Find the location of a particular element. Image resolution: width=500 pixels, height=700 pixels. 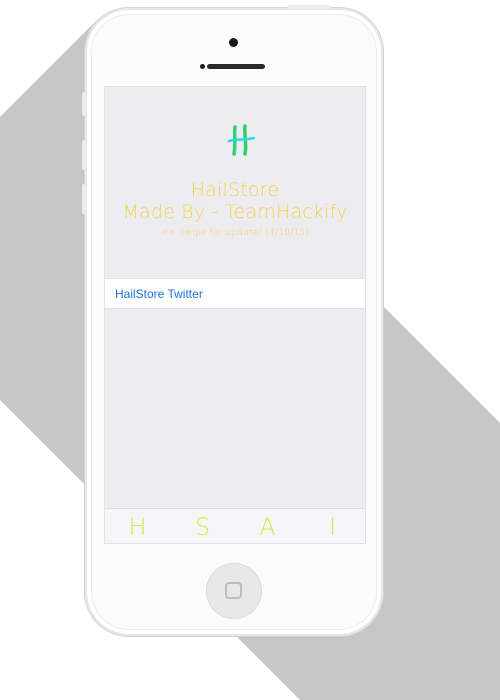

earpiece-speaker is located at coordinates (236, 66).